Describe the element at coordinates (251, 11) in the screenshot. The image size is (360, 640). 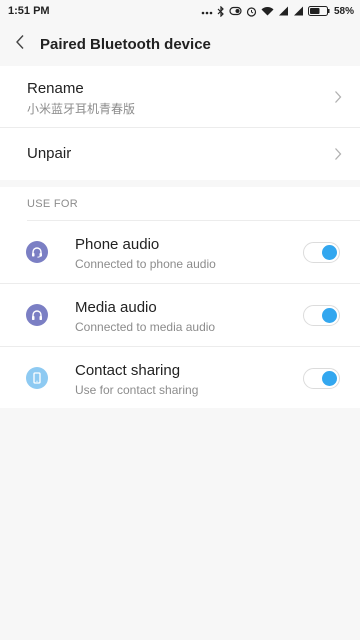
I see `alarm-icon` at that location.